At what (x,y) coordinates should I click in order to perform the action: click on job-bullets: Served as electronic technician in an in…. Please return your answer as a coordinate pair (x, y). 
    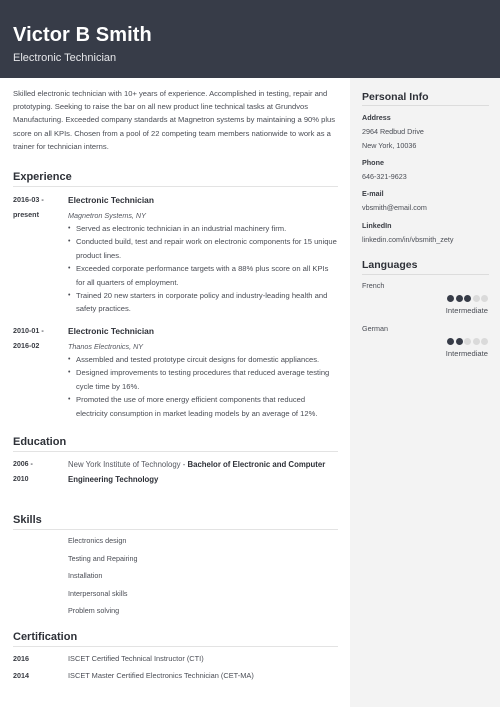
    Looking at the image, I should click on (203, 269).